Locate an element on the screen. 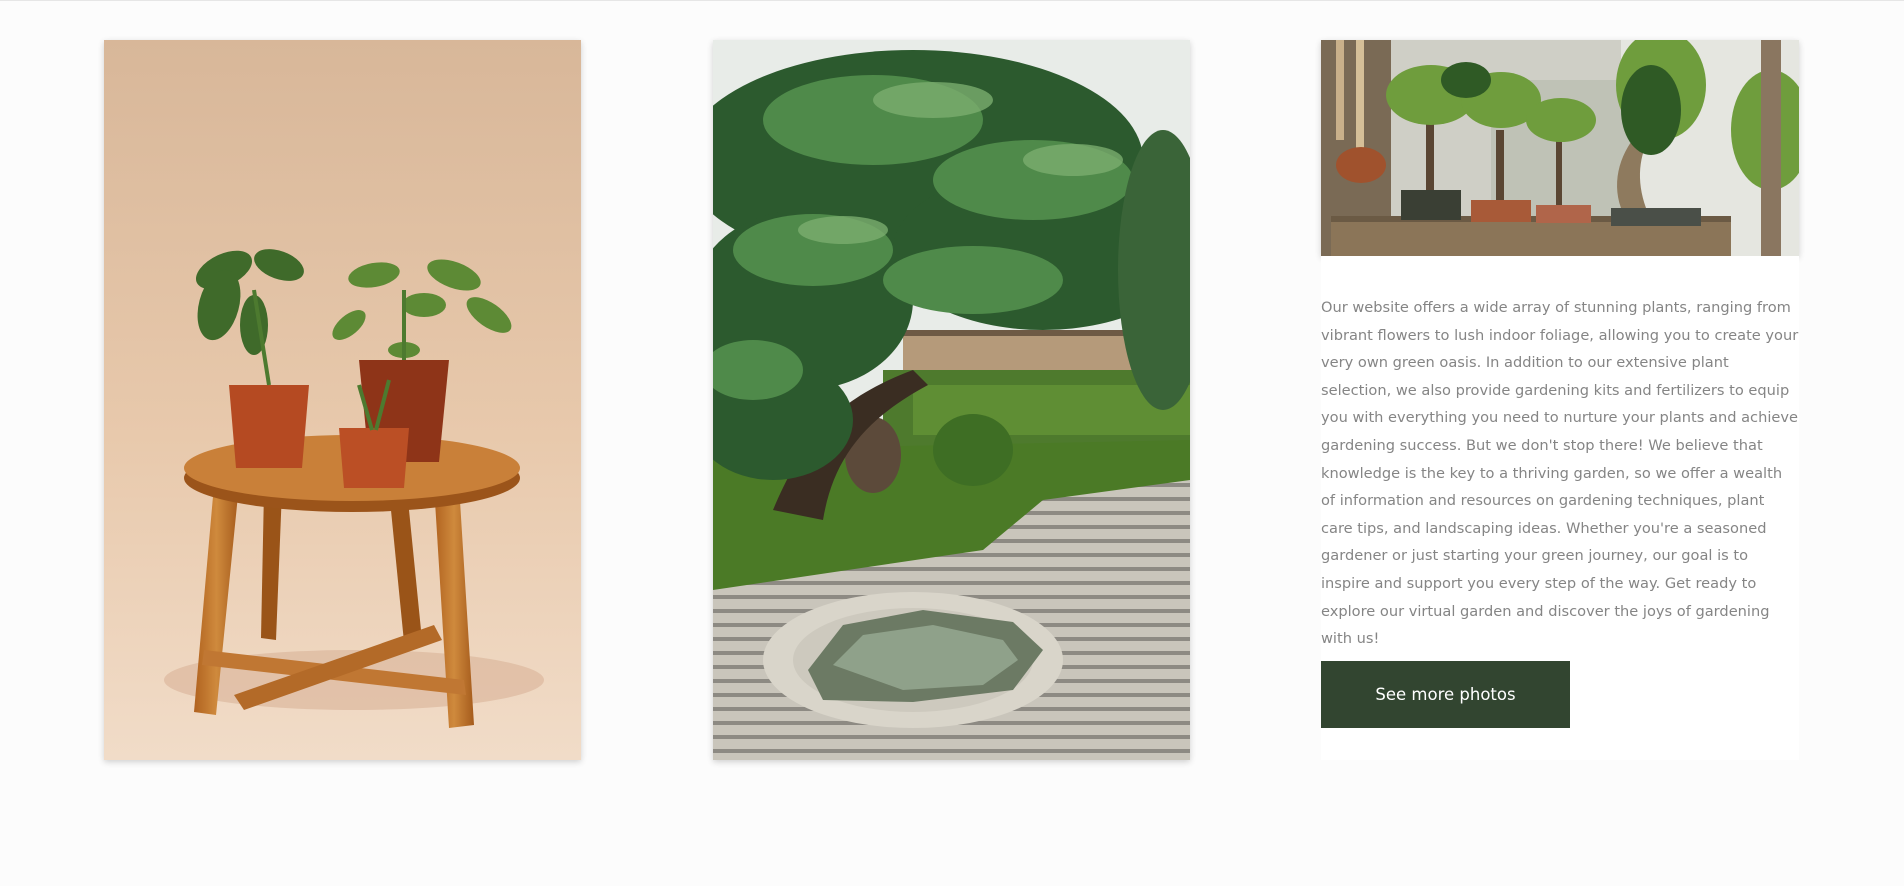  gallery-photo-bonsai-shelf is located at coordinates (1560, 148).